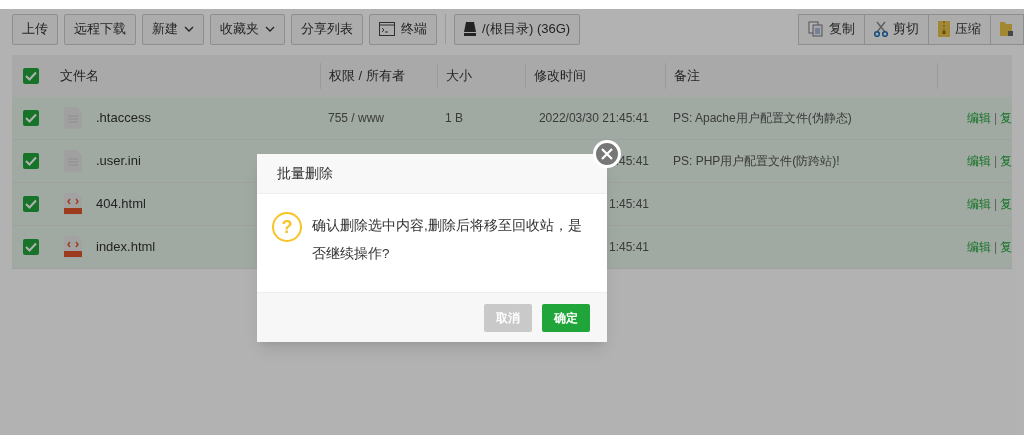 This screenshot has height=435, width=1024. I want to click on dialog-title: 批量删除, so click(432, 174).